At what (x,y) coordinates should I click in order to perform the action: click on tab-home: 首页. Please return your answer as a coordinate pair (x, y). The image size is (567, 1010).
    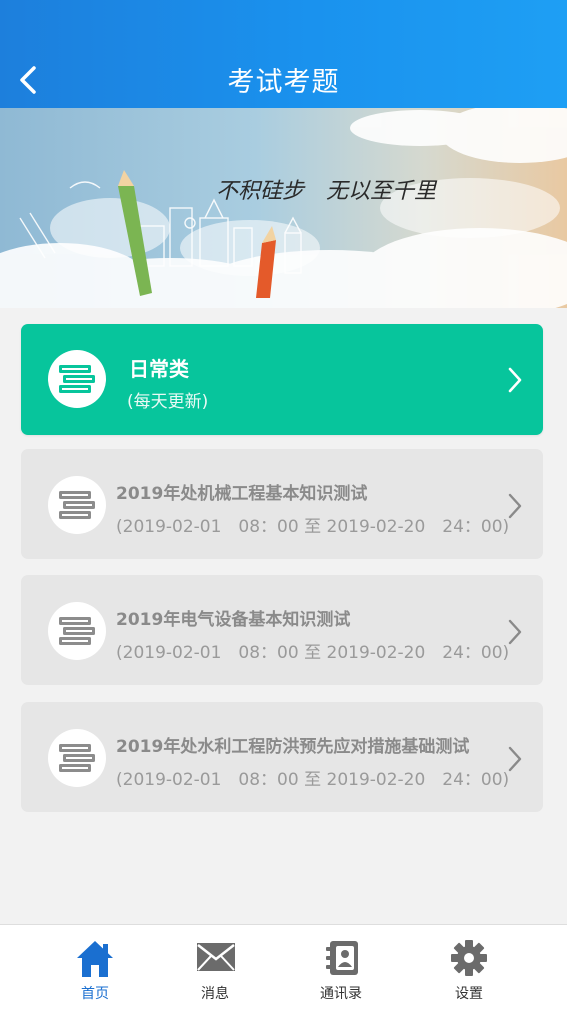
    Looking at the image, I should click on (95, 967).